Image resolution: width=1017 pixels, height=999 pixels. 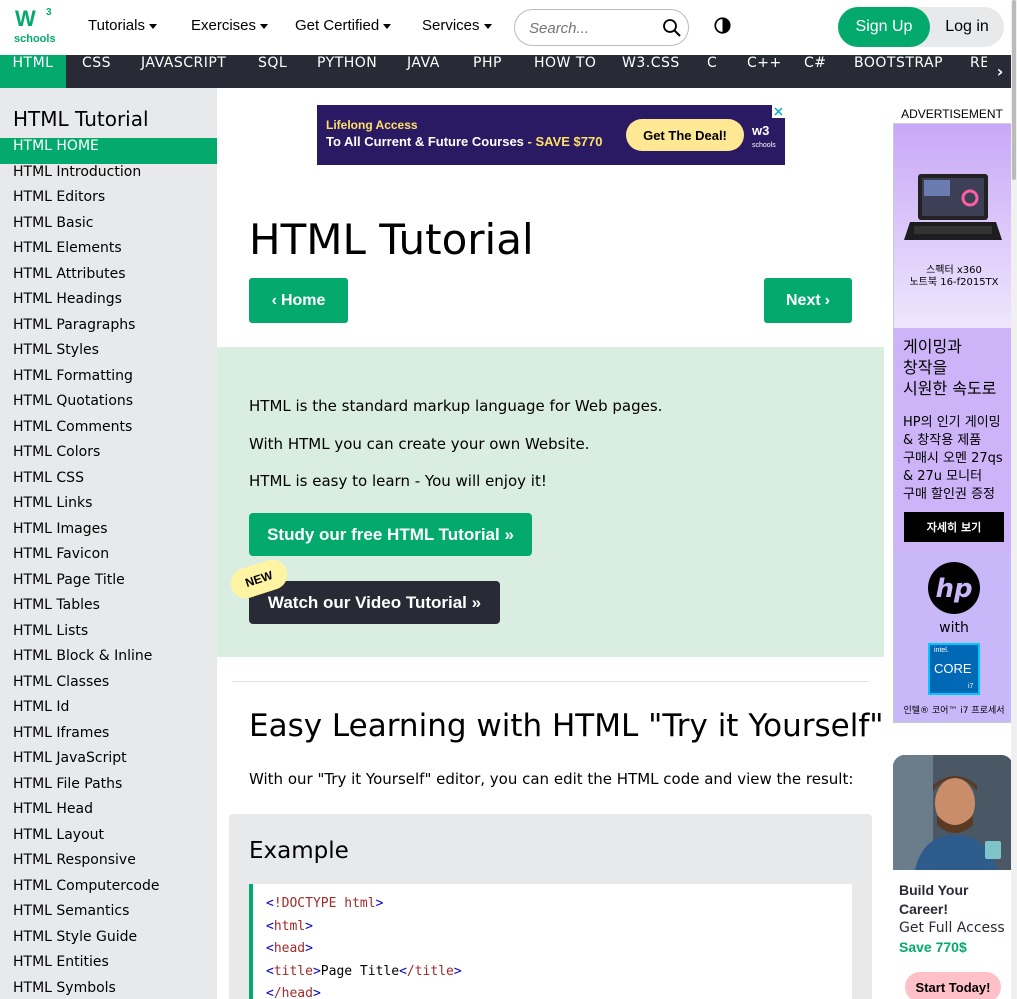 What do you see at coordinates (35, 27) in the screenshot?
I see `w3schools-logo: W 3 schools` at bounding box center [35, 27].